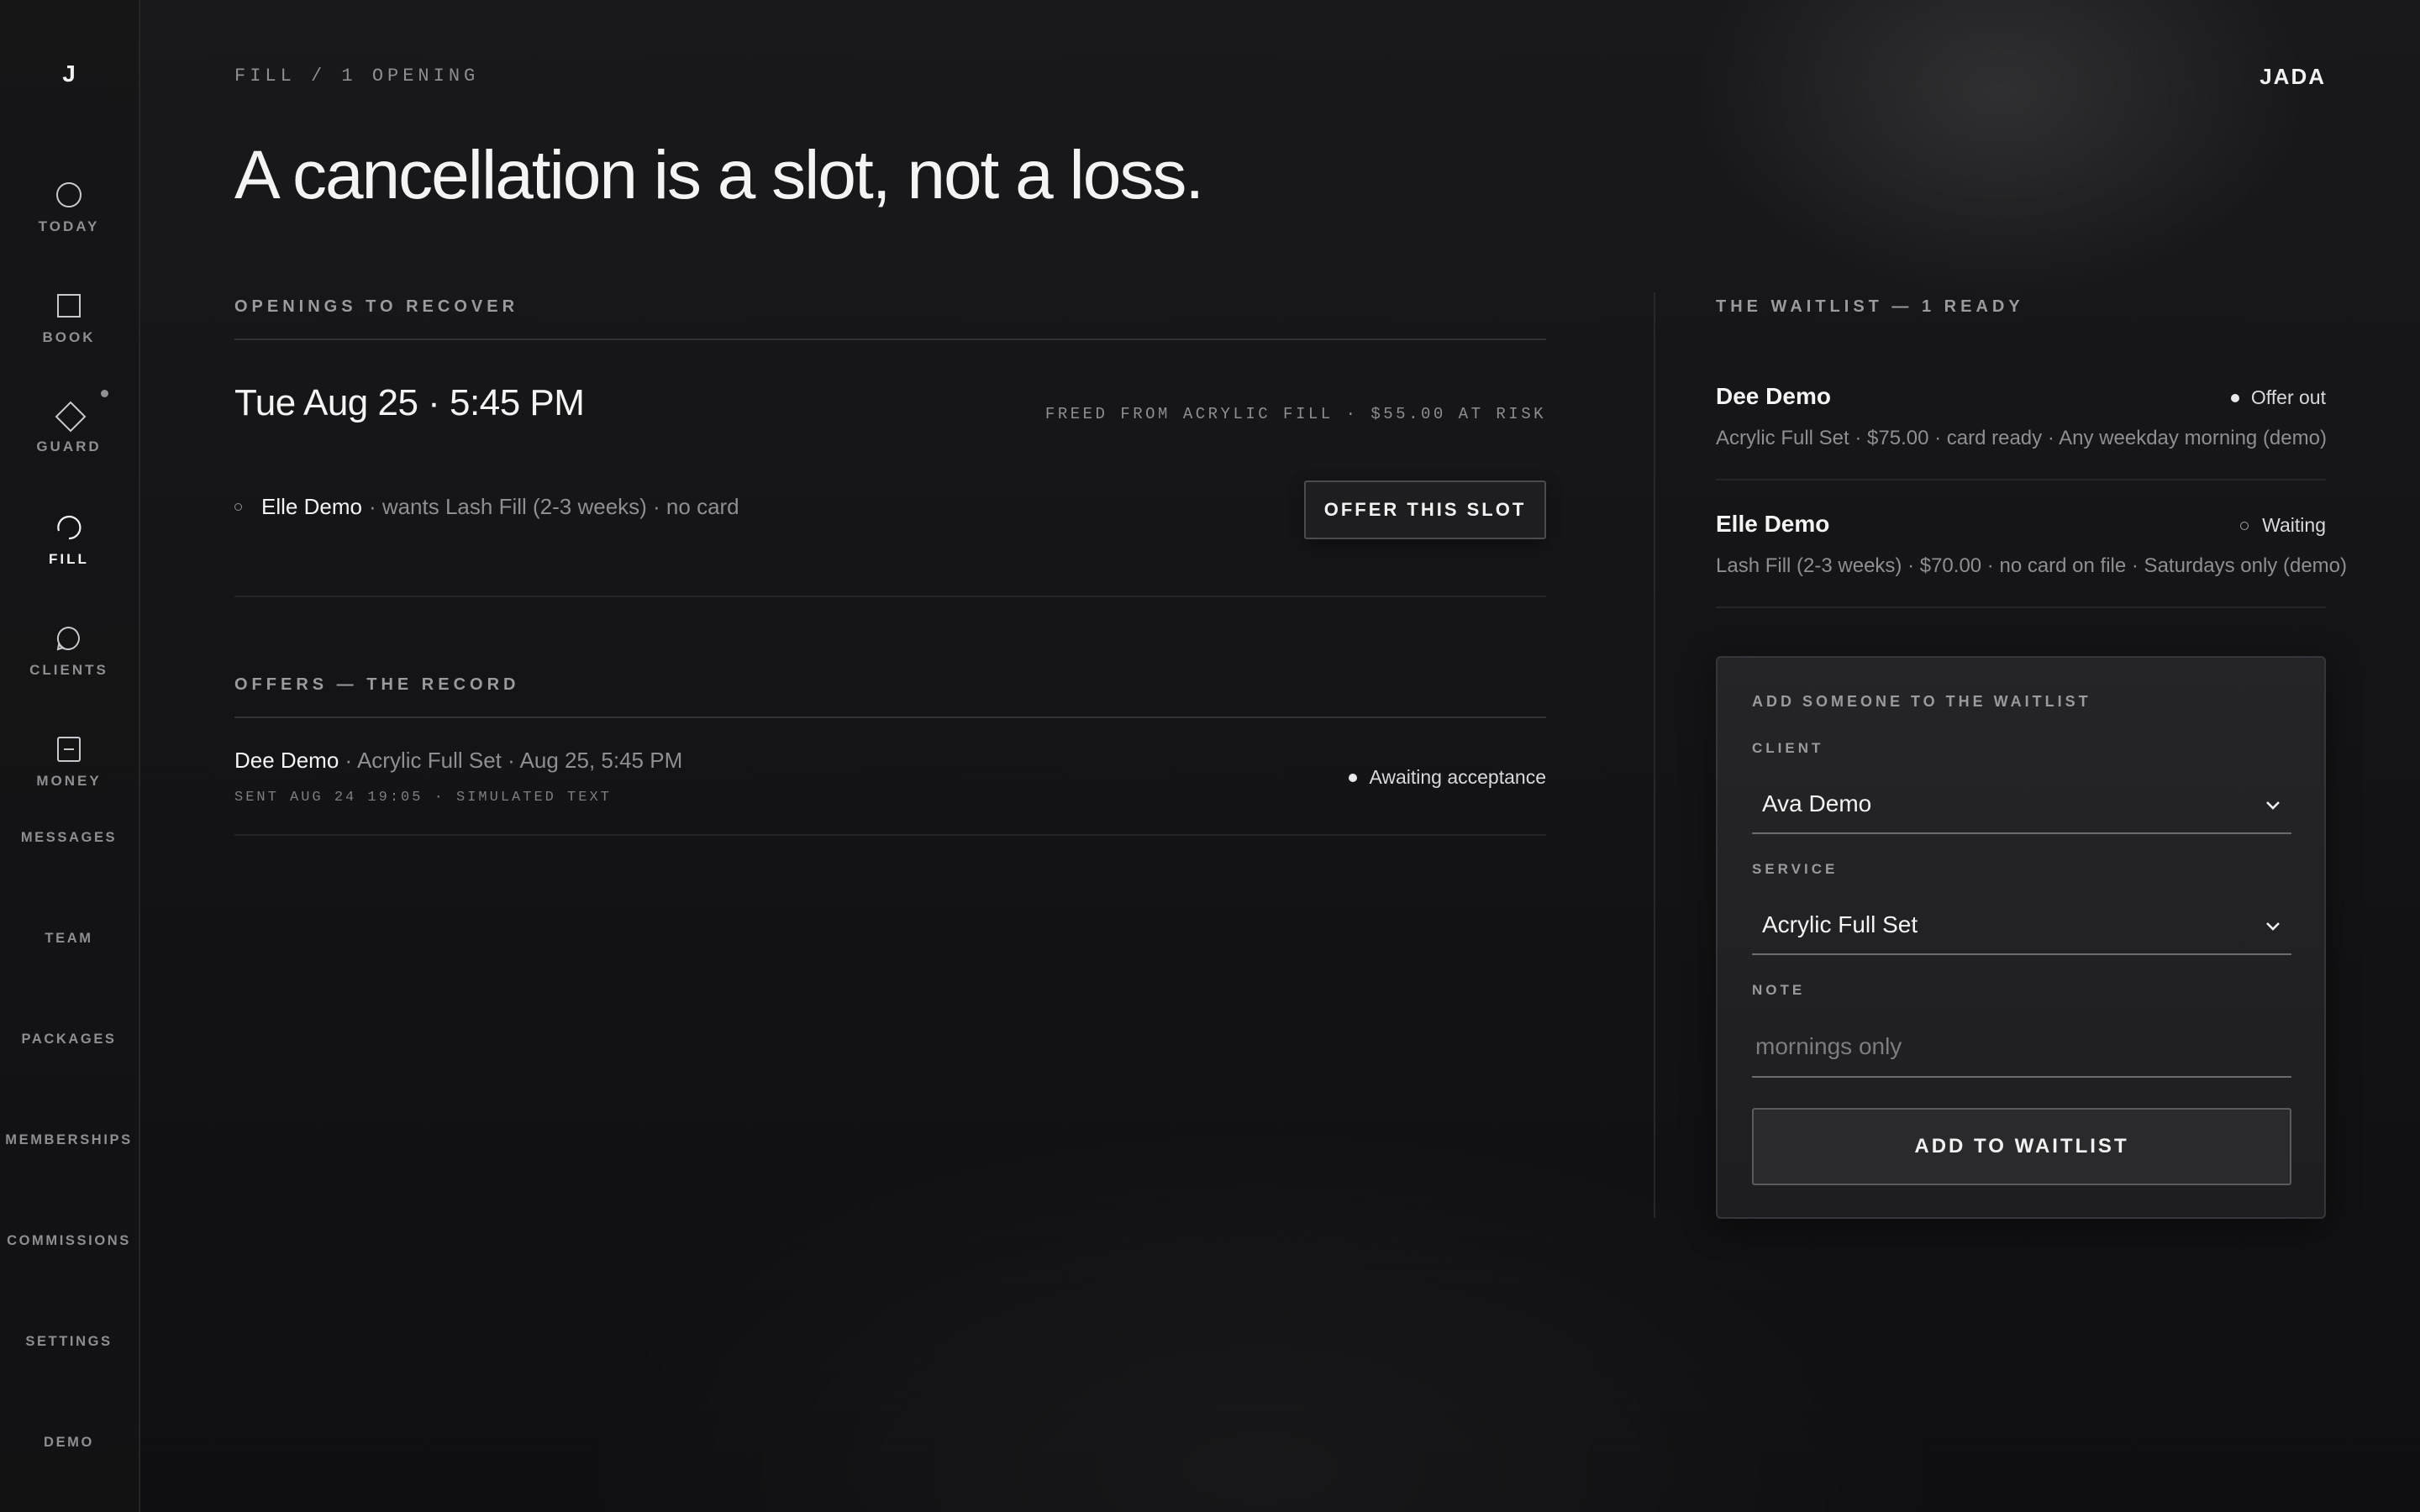  I want to click on waitlist-status: Offer out, so click(2278, 397).